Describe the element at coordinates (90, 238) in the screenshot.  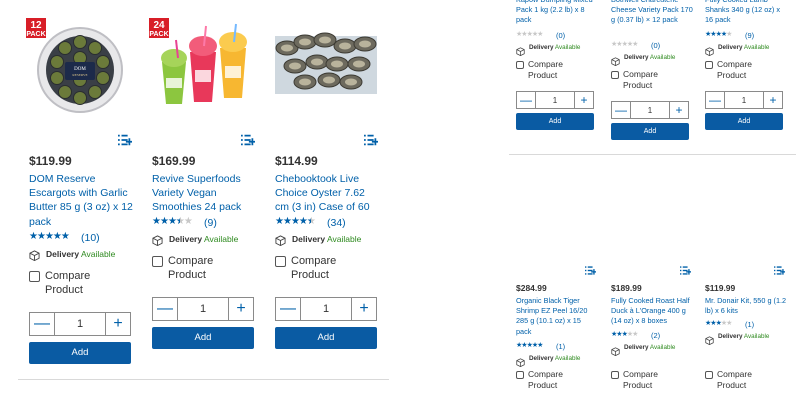
I see `review-count: (10)` at that location.